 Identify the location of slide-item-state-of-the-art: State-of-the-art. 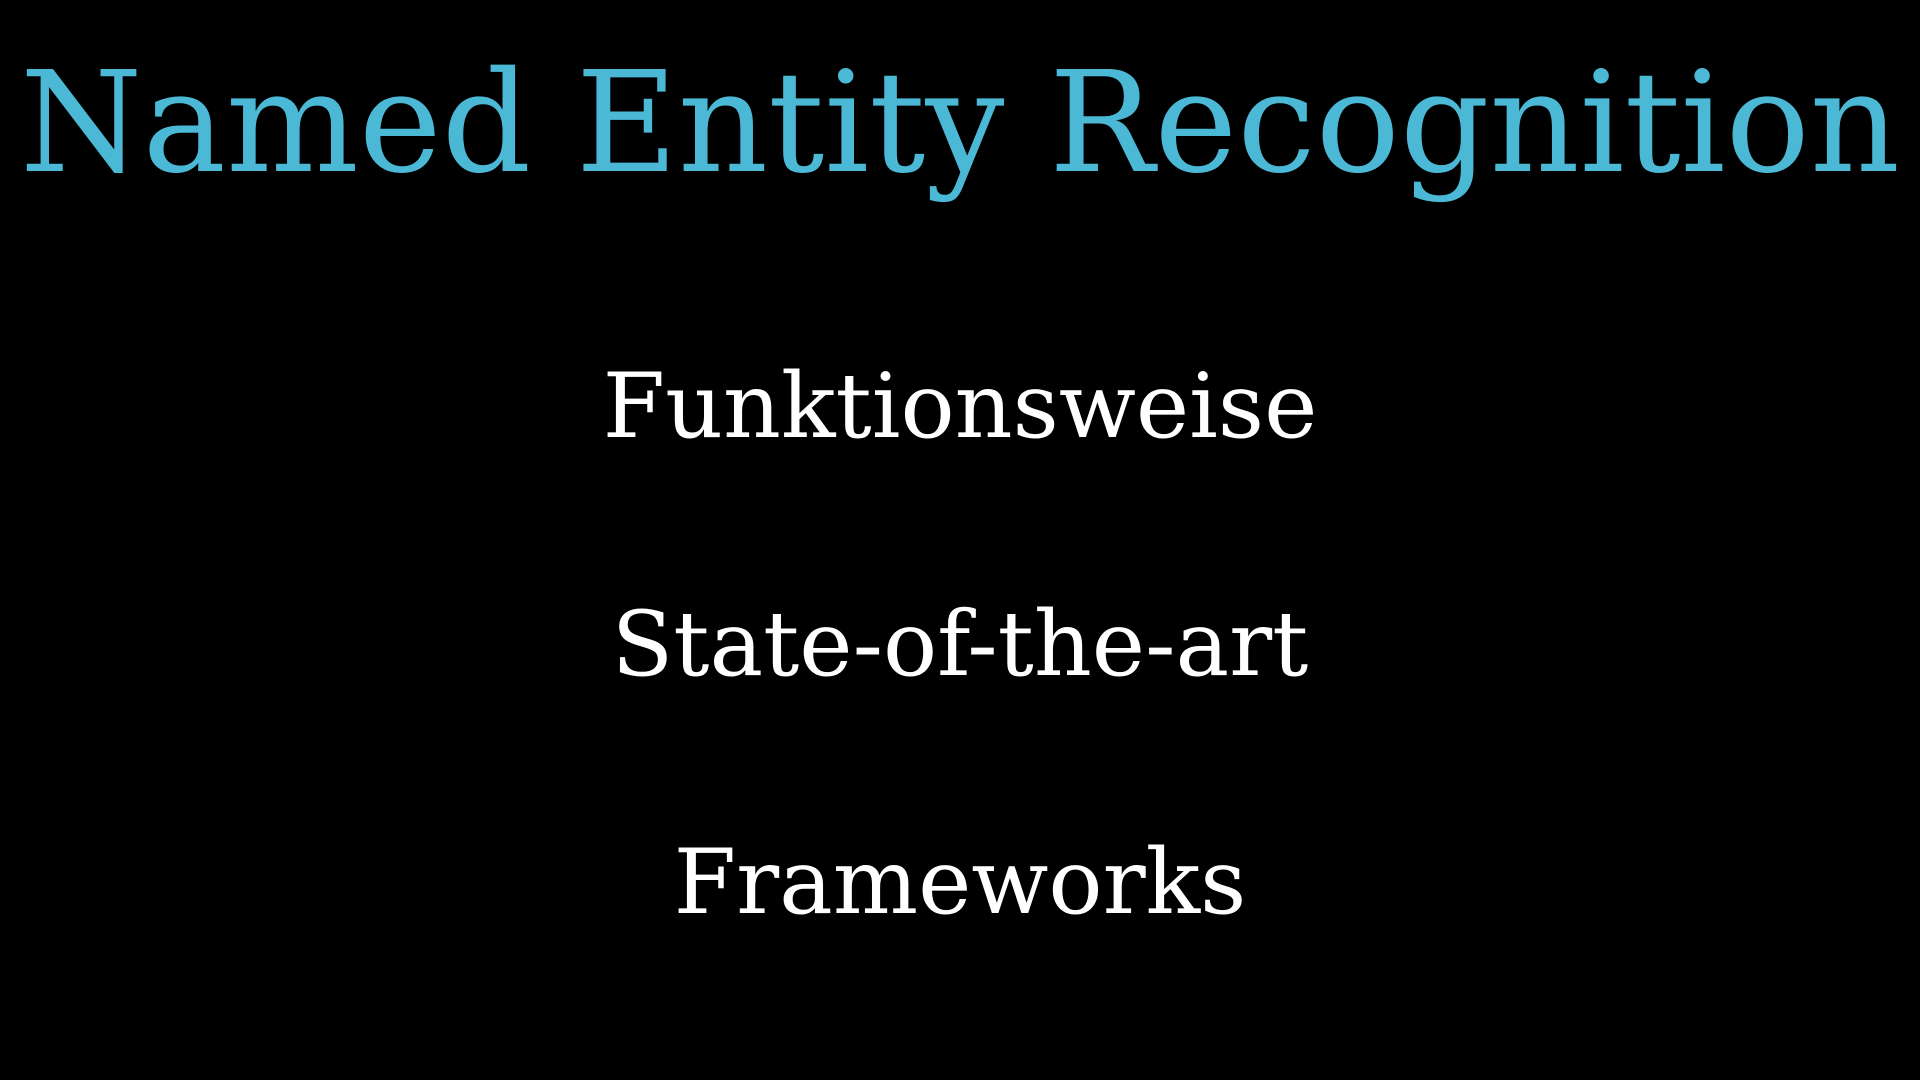
(960, 644).